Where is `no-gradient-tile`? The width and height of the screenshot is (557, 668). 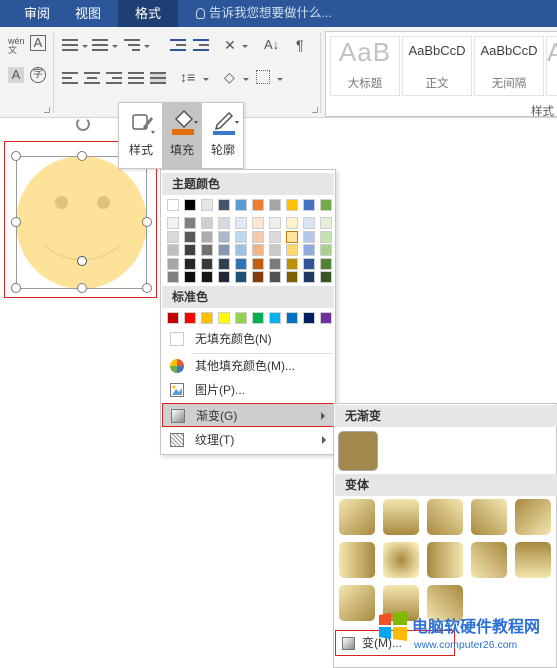 no-gradient-tile is located at coordinates (358, 451).